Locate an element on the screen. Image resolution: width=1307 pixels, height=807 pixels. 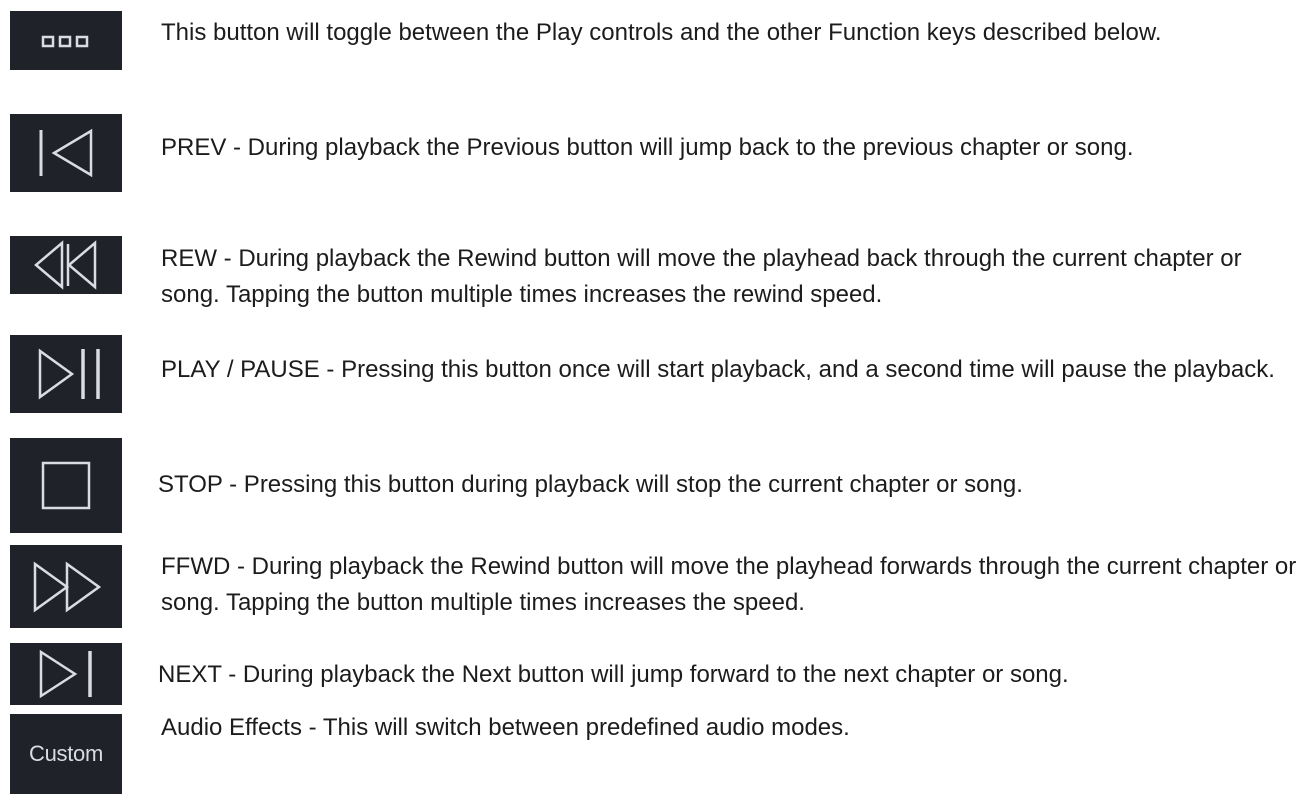
next-track-icon is located at coordinates (66, 674).